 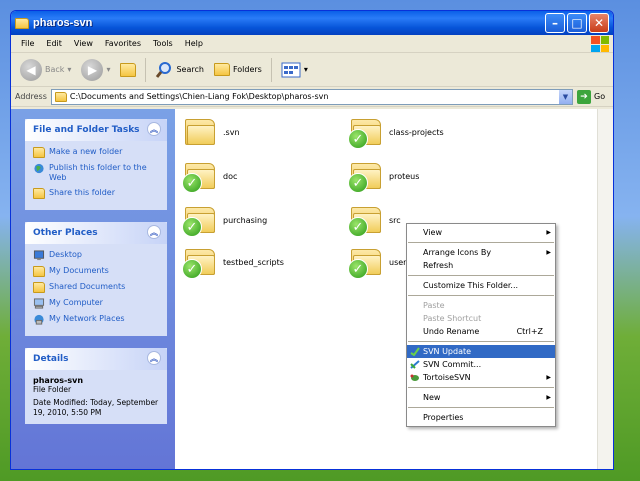 What do you see at coordinates (396, 134) in the screenshot?
I see `folder-item: ✓ class-projects` at bounding box center [396, 134].